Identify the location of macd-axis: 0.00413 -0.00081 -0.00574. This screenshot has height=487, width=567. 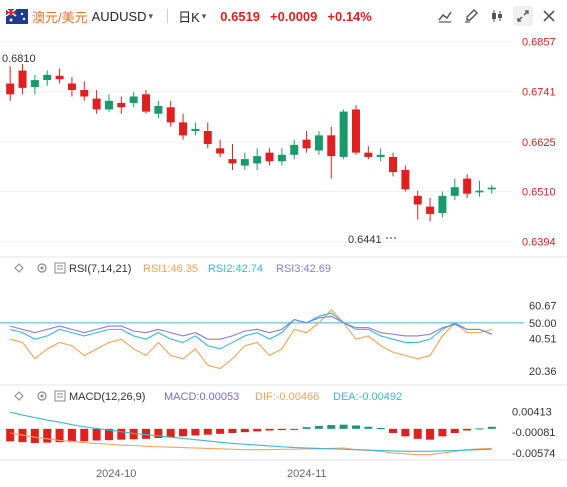
(533, 433).